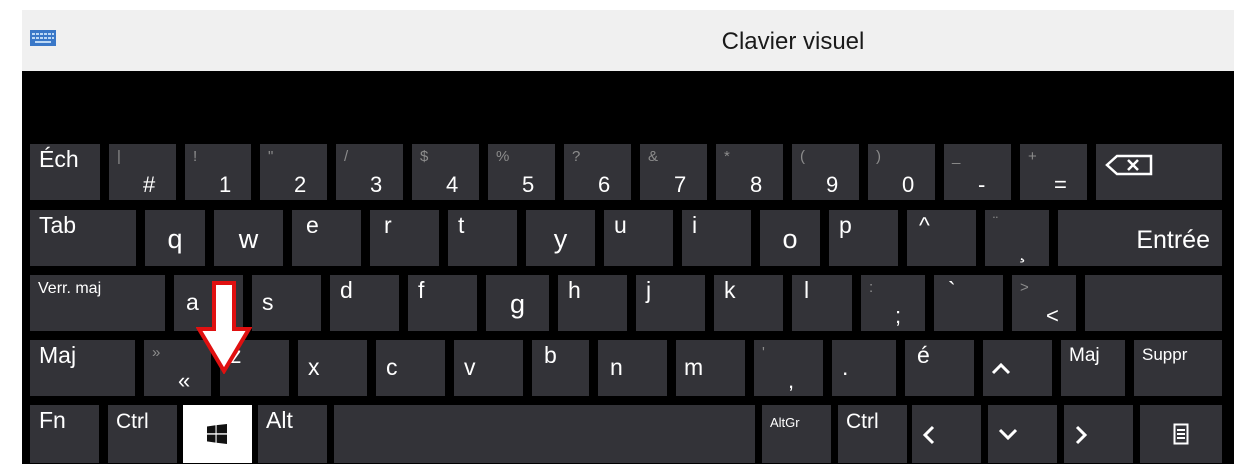 Image resolution: width=1242 pixels, height=472 pixels. What do you see at coordinates (952, 290) in the screenshot?
I see `key-label: `` at bounding box center [952, 290].